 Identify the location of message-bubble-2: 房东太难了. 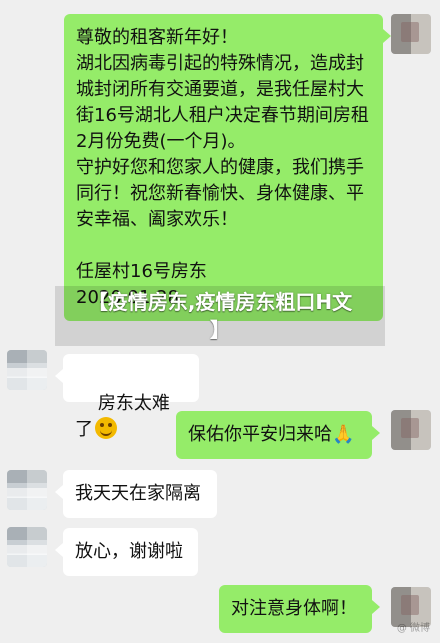
(127, 397).